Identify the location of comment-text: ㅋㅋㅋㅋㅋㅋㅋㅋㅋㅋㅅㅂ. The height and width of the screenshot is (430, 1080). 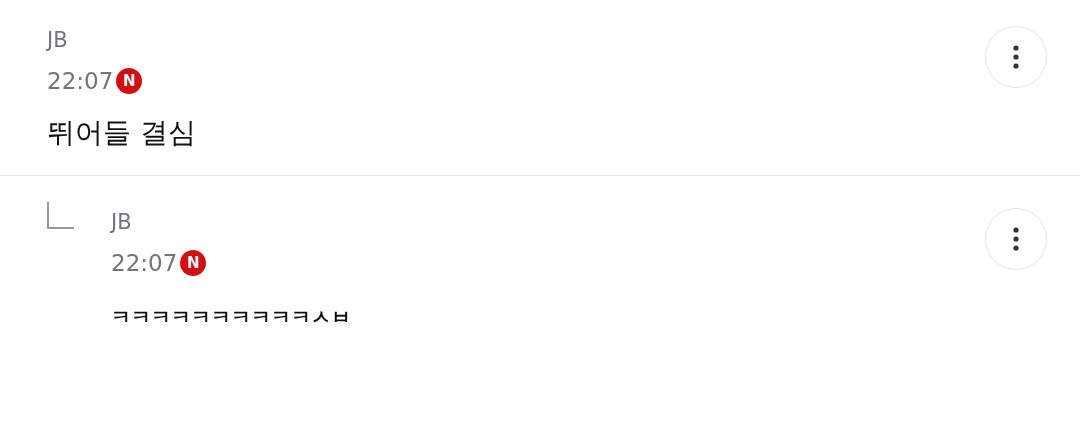
(231, 317).